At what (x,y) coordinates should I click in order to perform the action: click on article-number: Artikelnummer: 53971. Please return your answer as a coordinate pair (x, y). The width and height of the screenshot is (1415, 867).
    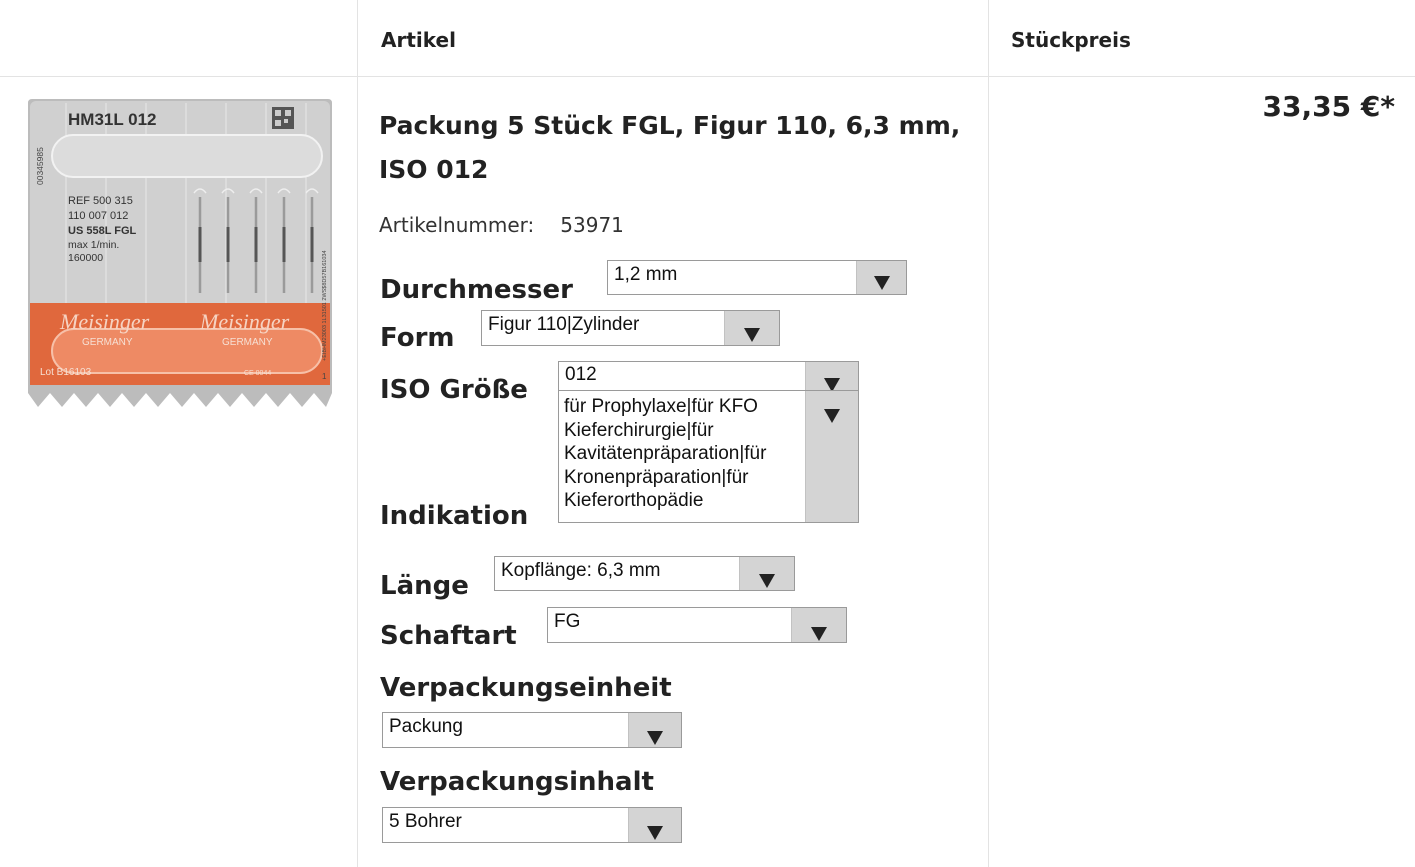
    Looking at the image, I should click on (501, 225).